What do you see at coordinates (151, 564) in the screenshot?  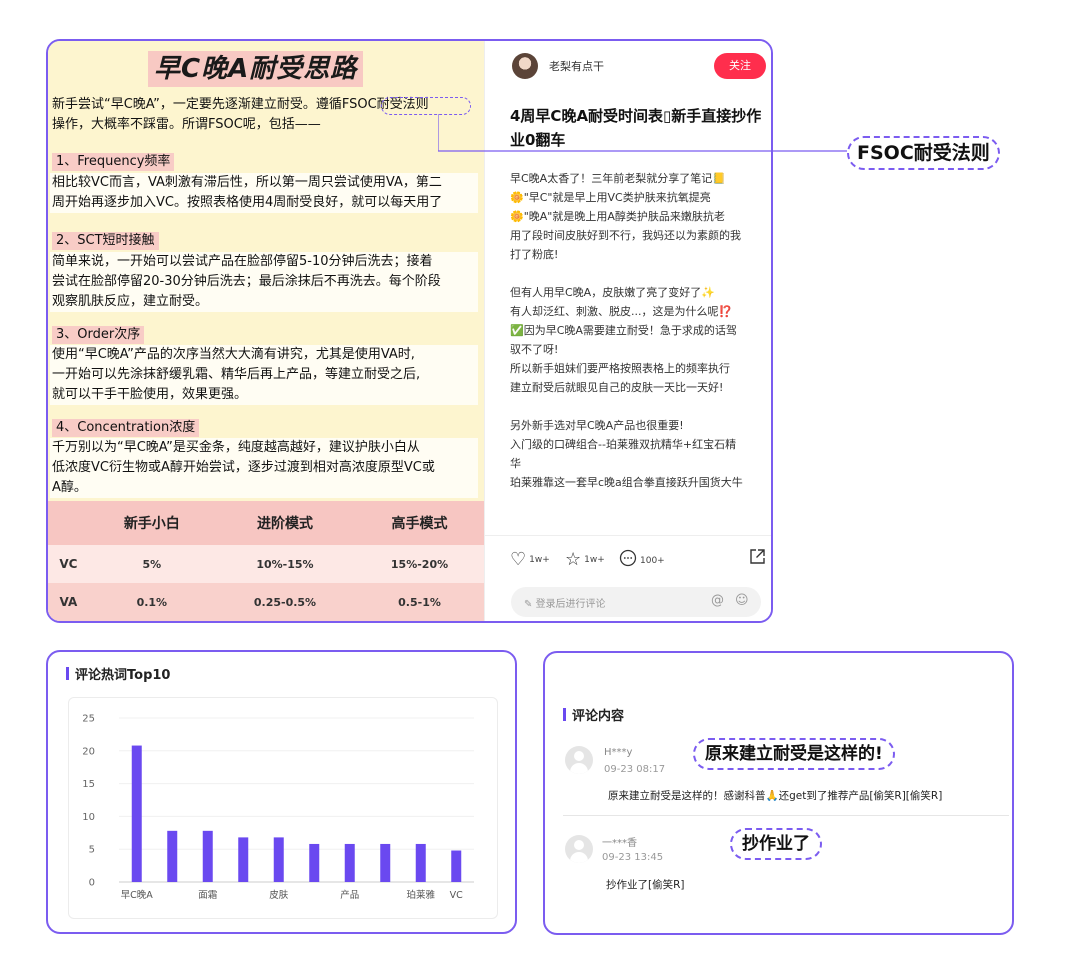 I see `table-cell: 5%` at bounding box center [151, 564].